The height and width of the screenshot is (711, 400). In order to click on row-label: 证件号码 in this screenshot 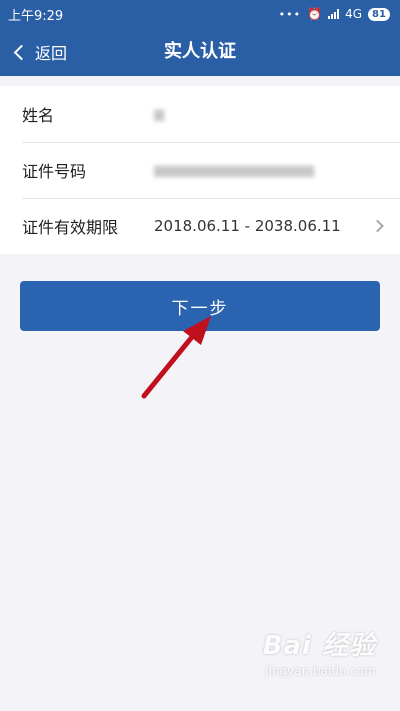, I will do `click(54, 171)`.